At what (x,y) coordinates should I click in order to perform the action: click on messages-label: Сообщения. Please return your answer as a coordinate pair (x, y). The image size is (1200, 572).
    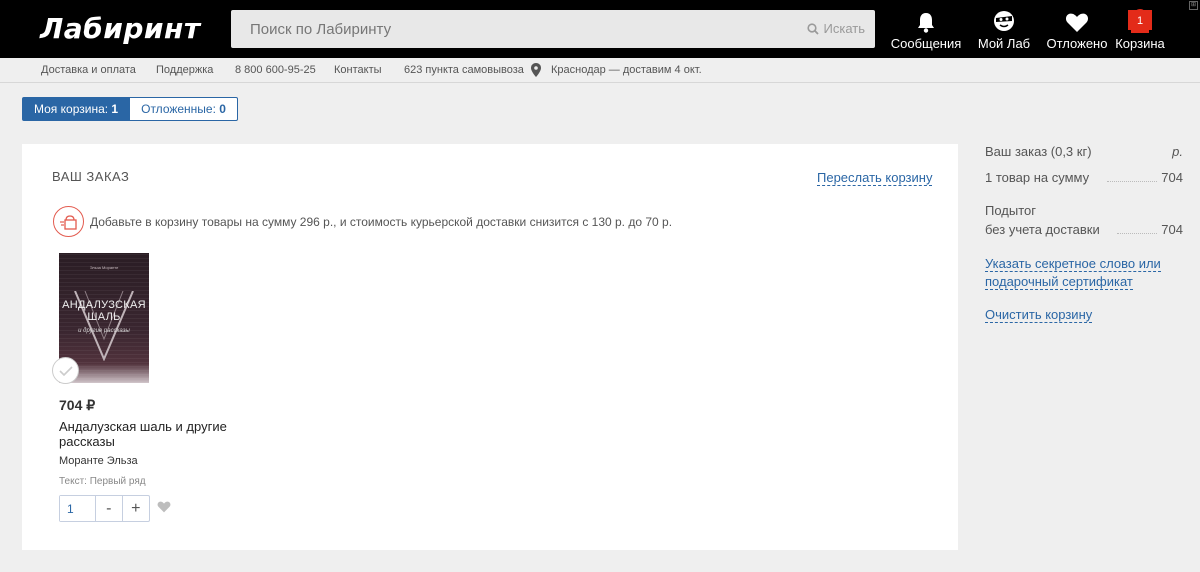
    Looking at the image, I should click on (926, 43).